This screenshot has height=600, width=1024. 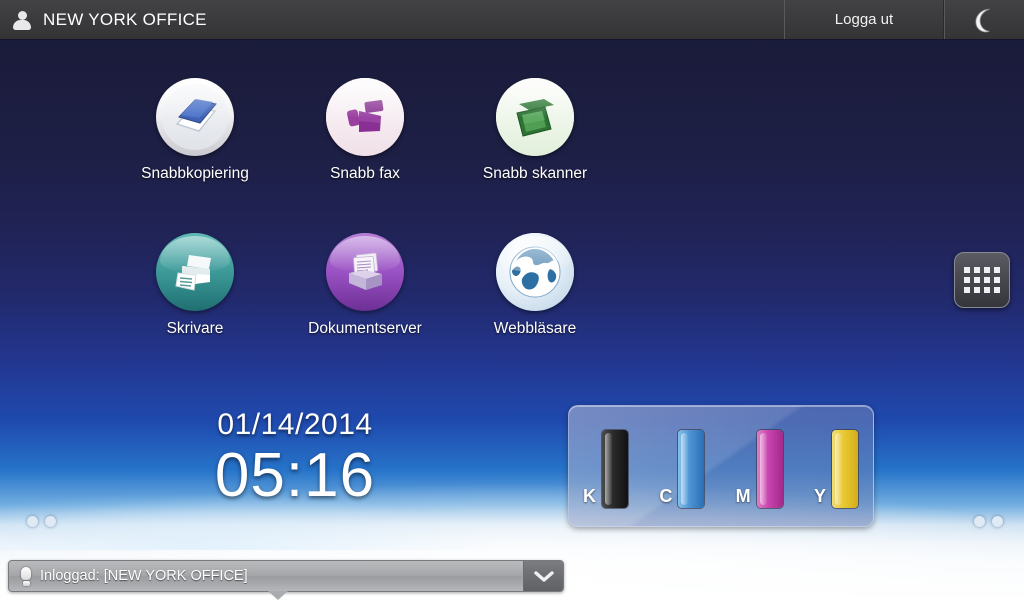 I want to click on app-drawer-button, so click(x=982, y=280).